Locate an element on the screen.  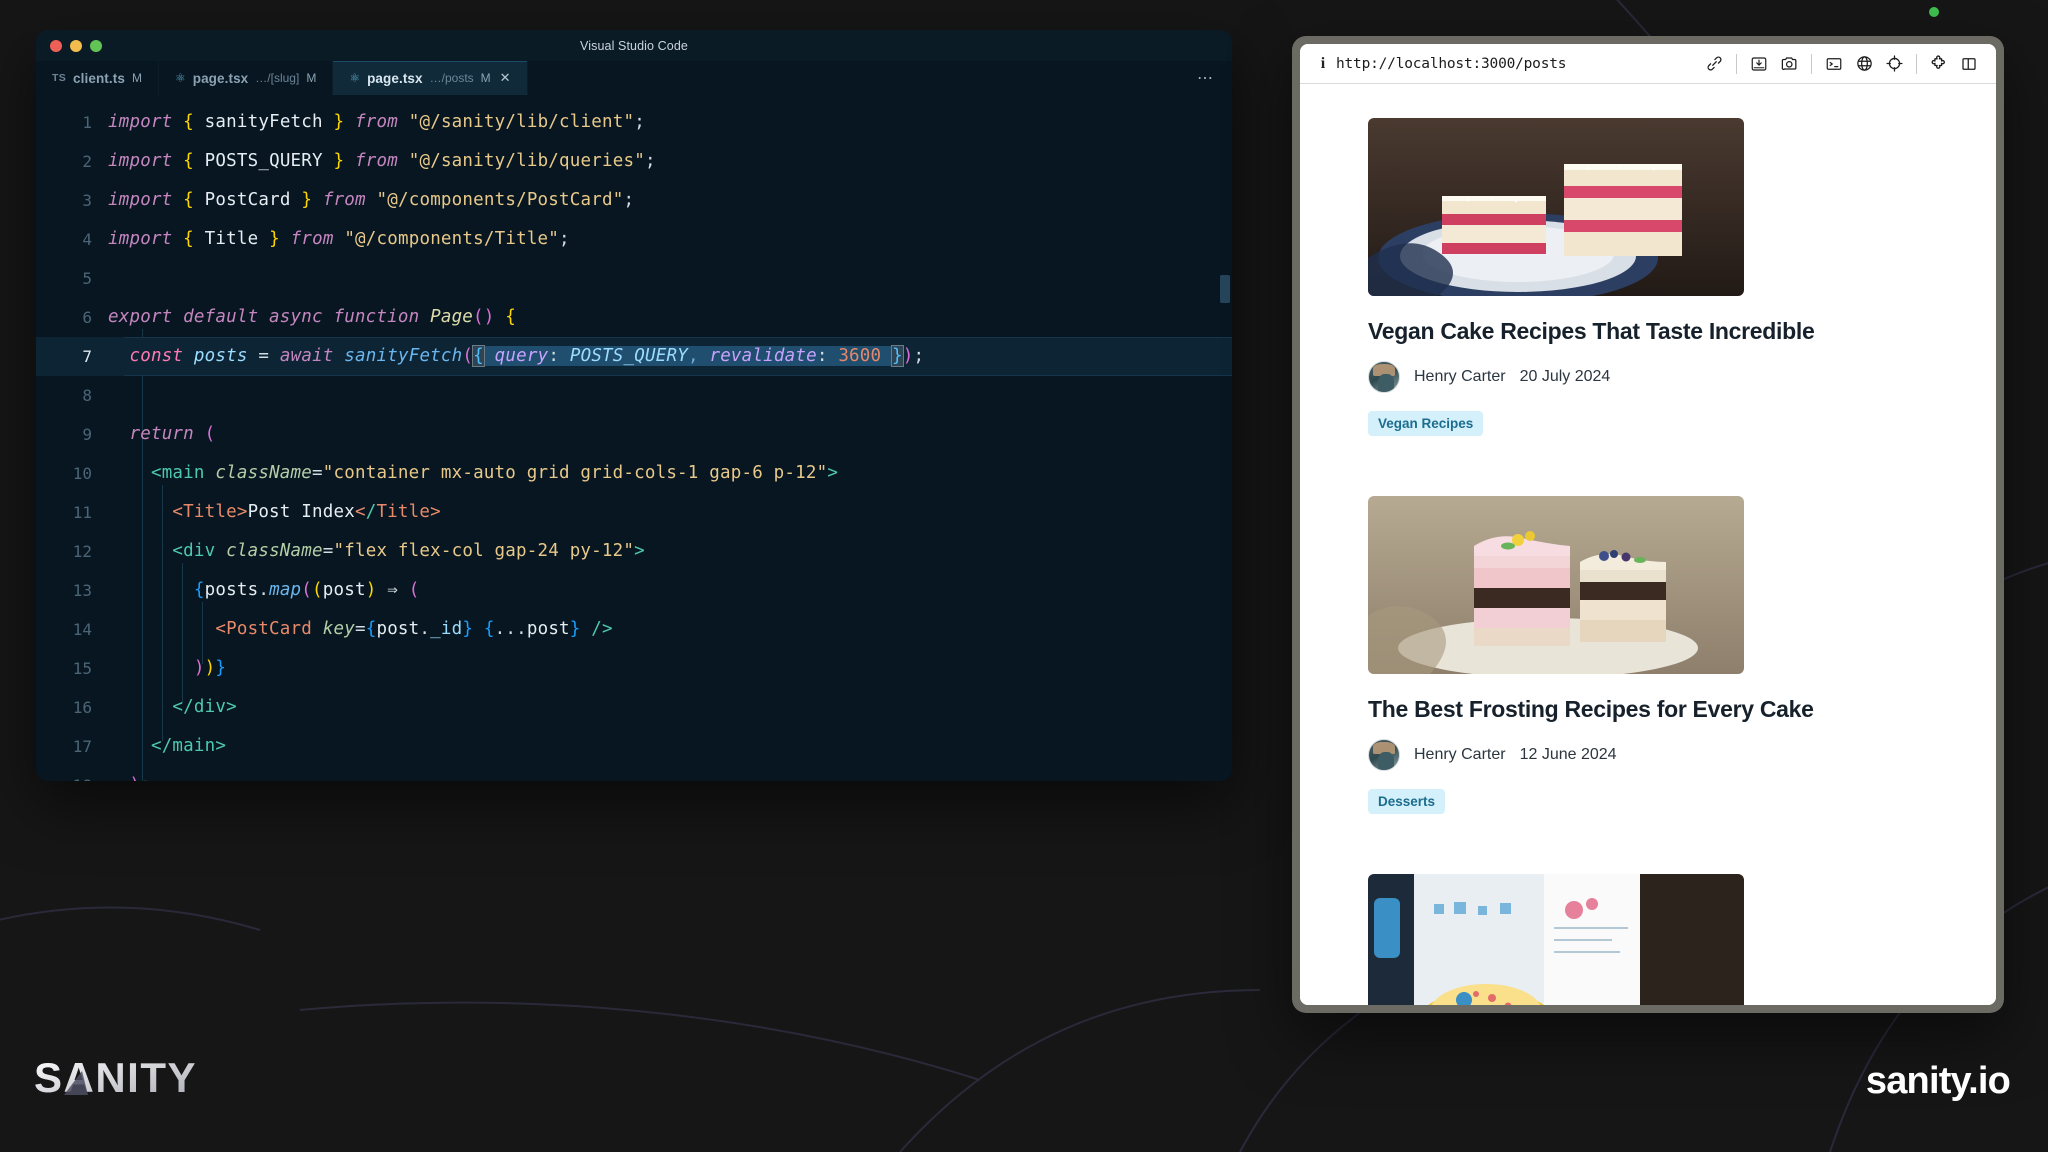
post-meta: Henry Carter 12 June 2024 is located at coordinates (1648, 755).